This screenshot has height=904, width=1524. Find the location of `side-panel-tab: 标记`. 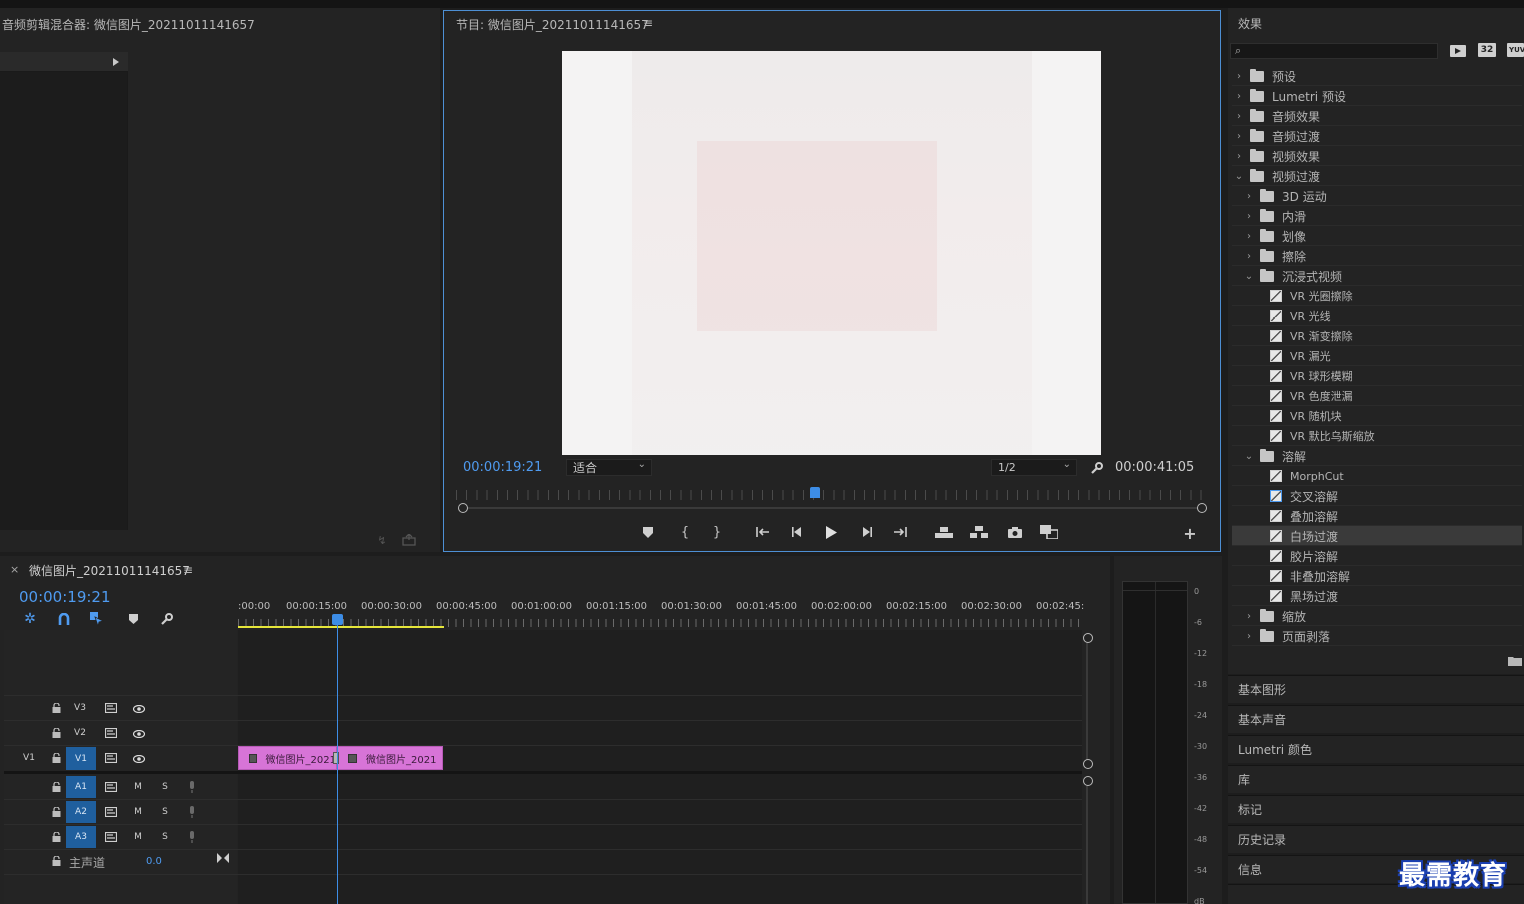

side-panel-tab: 标记 is located at coordinates (1376, 809).